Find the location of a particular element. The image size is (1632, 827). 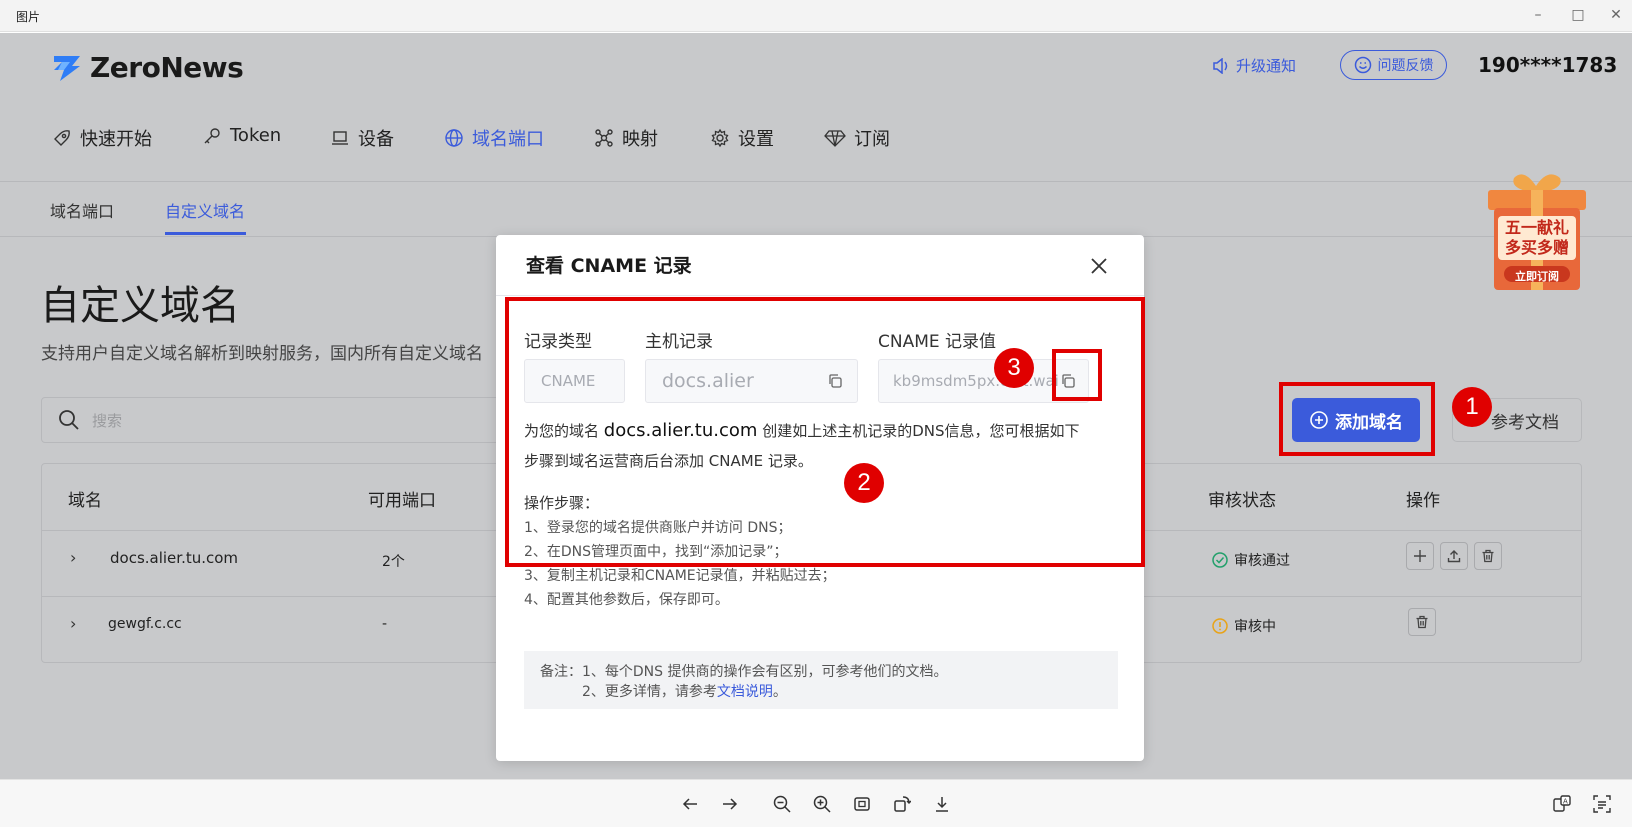

brand-name: ZeroNews is located at coordinates (167, 67).